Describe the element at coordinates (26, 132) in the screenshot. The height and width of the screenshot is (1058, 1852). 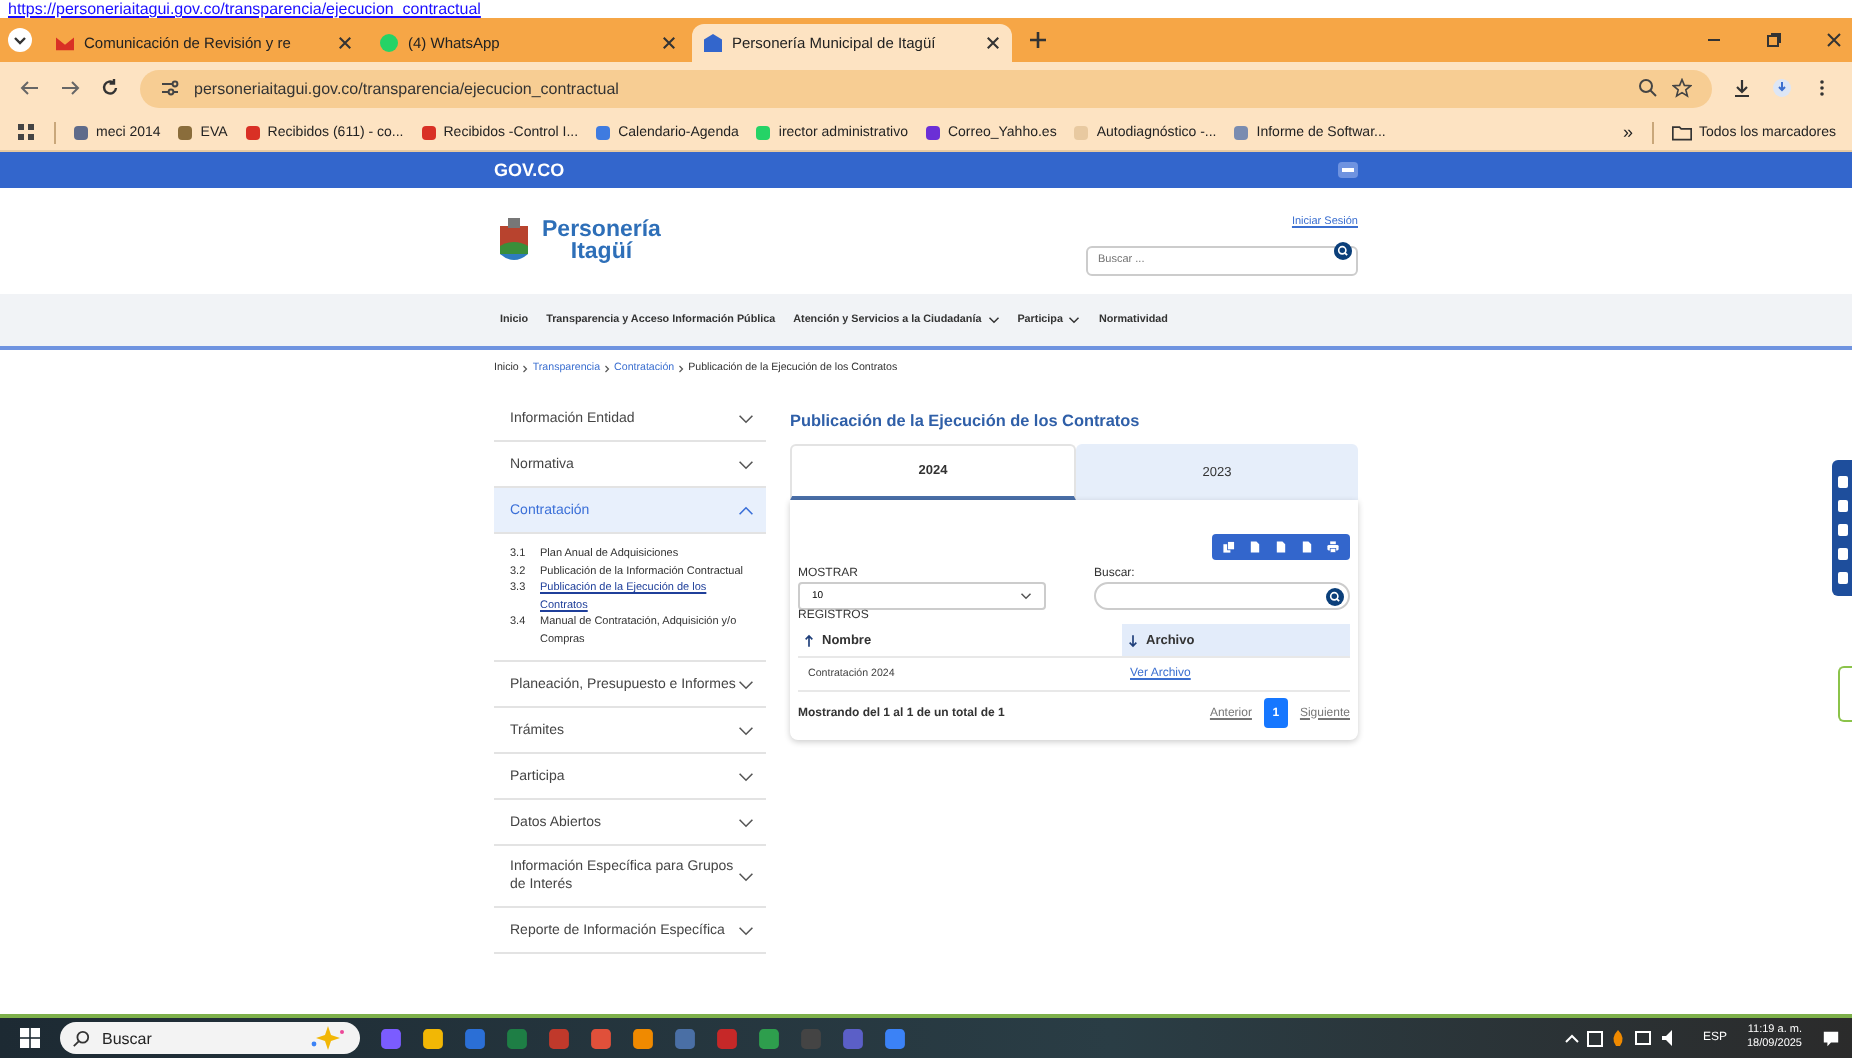
I see `apps-grid-icon` at that location.